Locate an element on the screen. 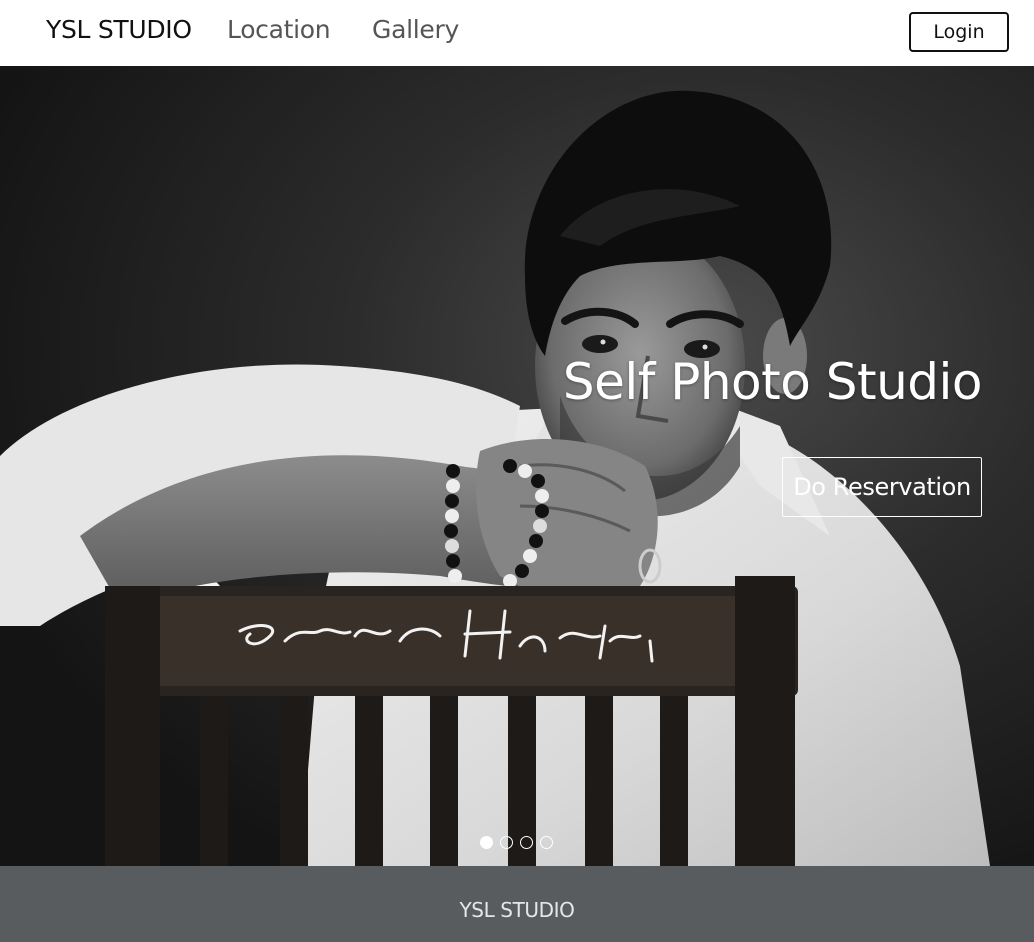 The width and height of the screenshot is (1034, 942). do-reservation-button: Do Reservation is located at coordinates (882, 487).